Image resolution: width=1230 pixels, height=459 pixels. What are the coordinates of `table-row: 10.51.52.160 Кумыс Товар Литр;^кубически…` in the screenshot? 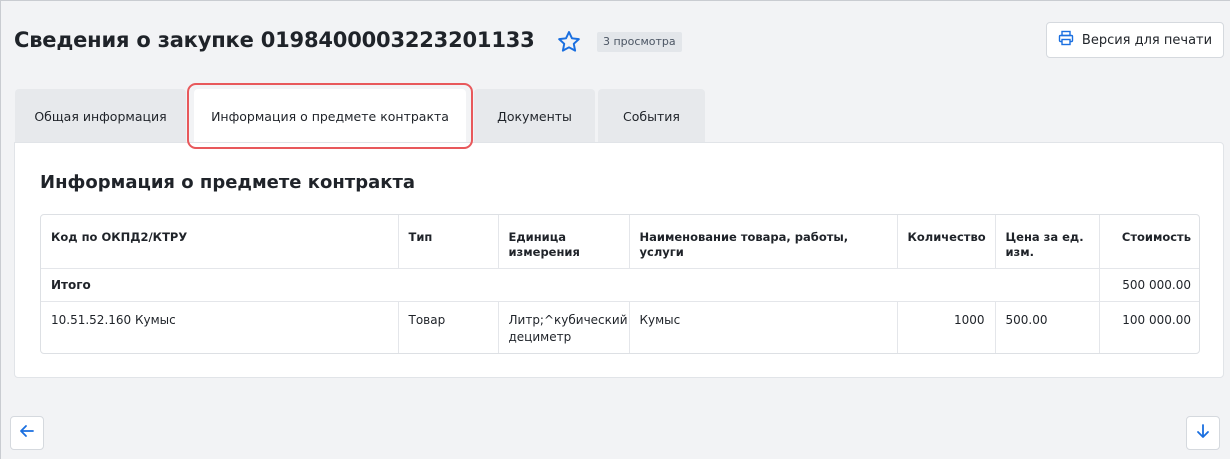 It's located at (620, 327).